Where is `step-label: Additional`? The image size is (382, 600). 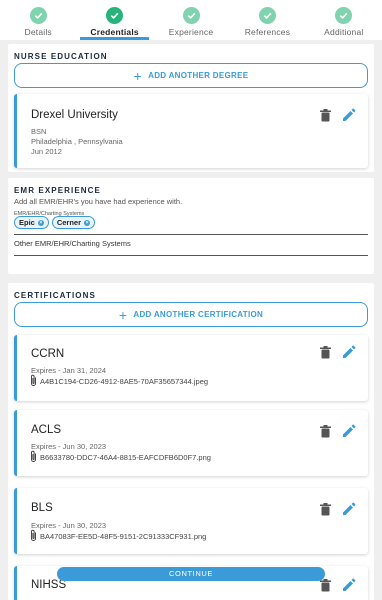 step-label: Additional is located at coordinates (344, 32).